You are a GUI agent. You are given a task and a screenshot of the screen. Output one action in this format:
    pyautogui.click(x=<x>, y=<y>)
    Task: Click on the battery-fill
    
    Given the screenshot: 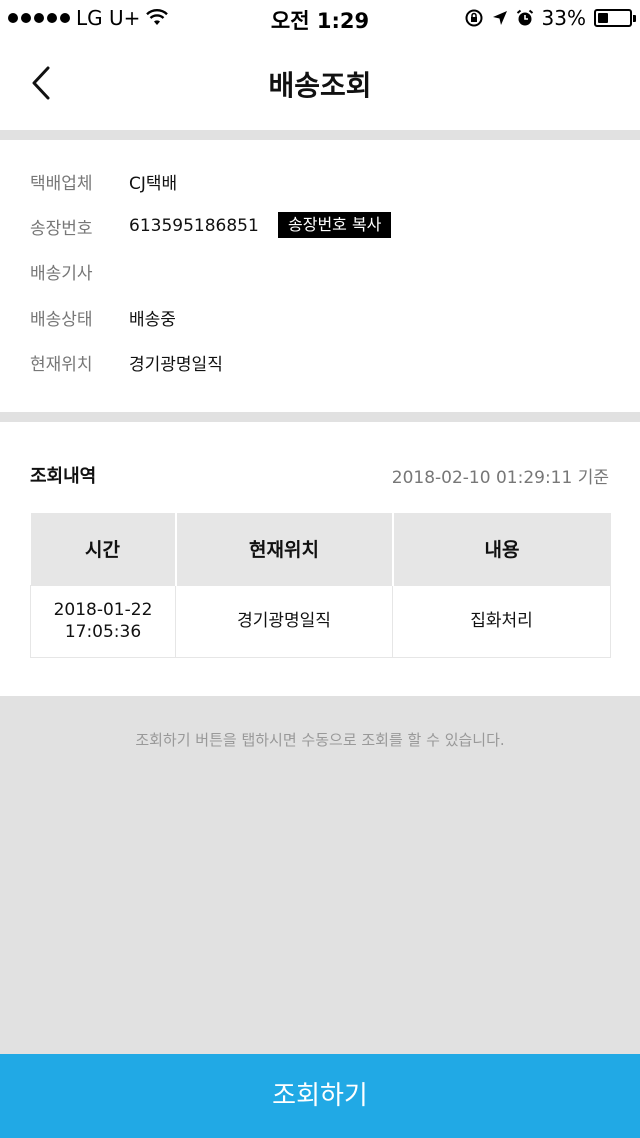 What is the action you would take?
    pyautogui.click(x=603, y=18)
    